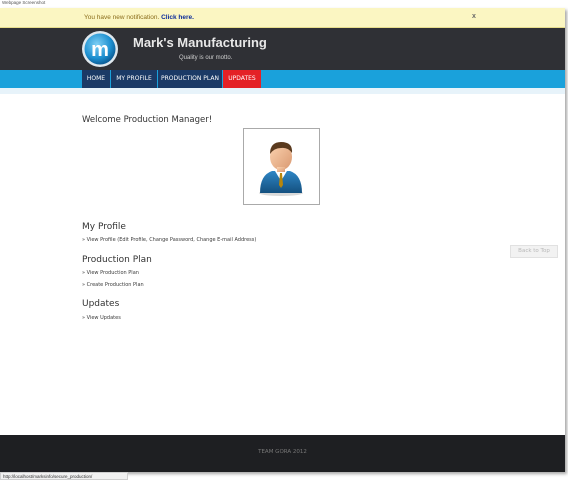  Describe the element at coordinates (282, 79) in the screenshot. I see `main-nav: HOME MY PROFILE PRODUCTION PLAN UPDATES` at that location.